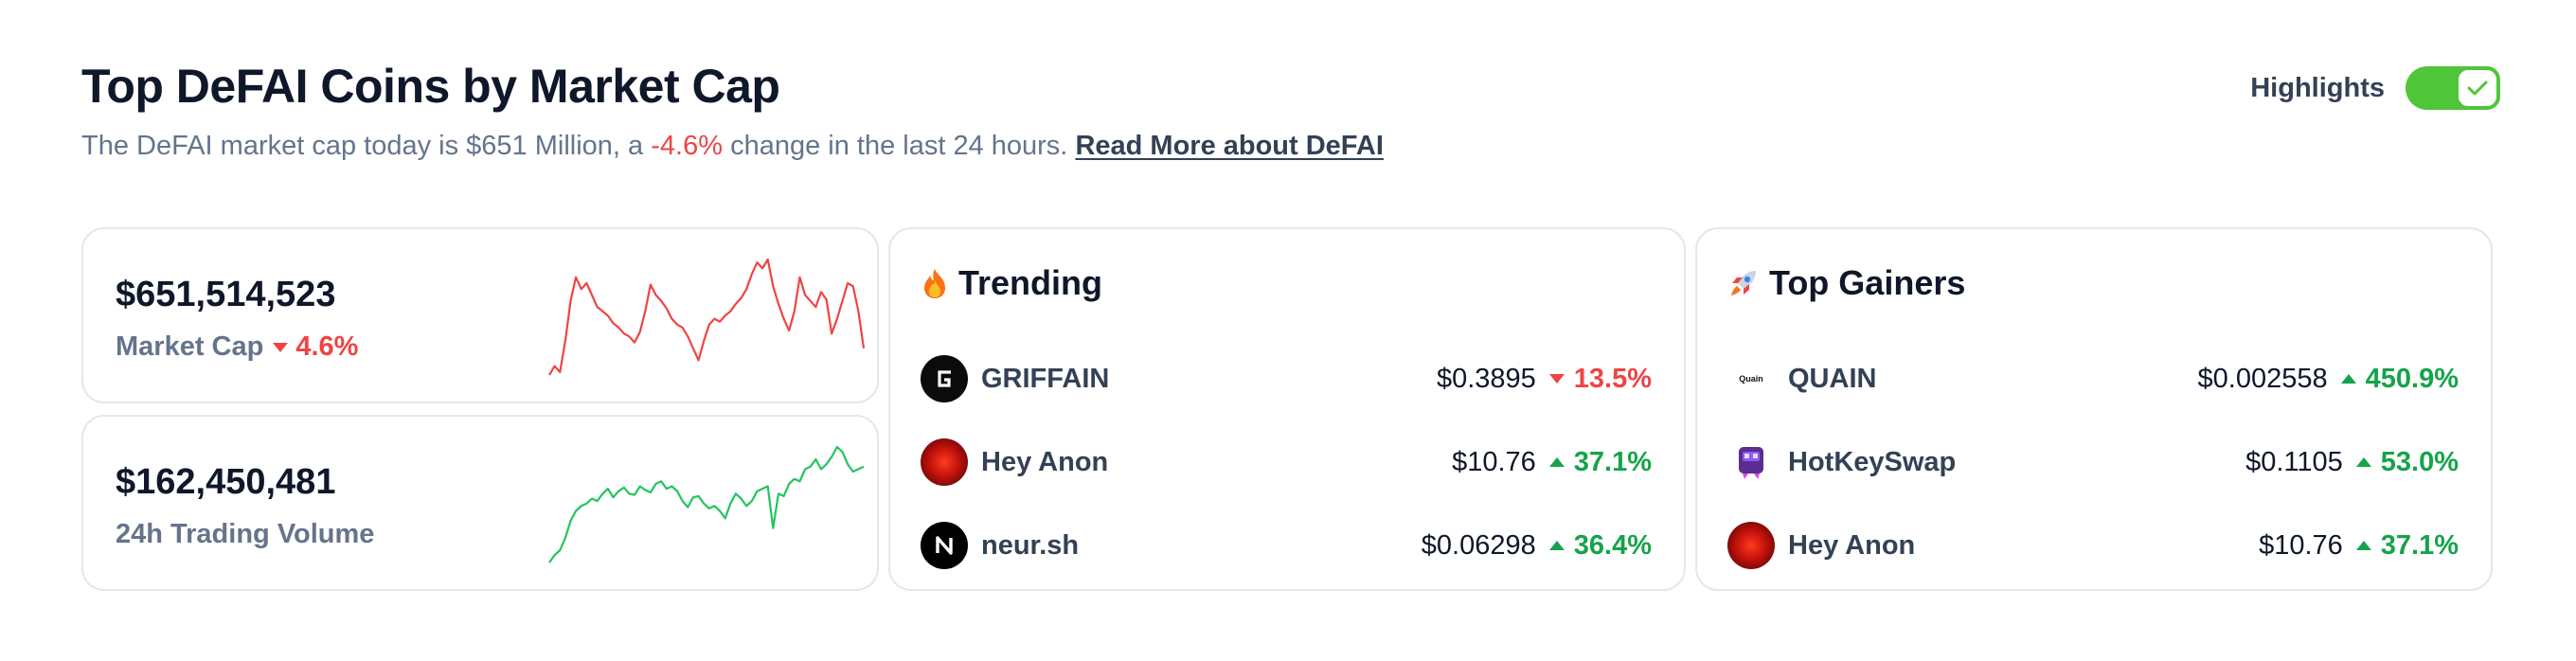 This screenshot has width=2576, height=661. I want to click on highlights-control: Highlights, so click(2375, 88).